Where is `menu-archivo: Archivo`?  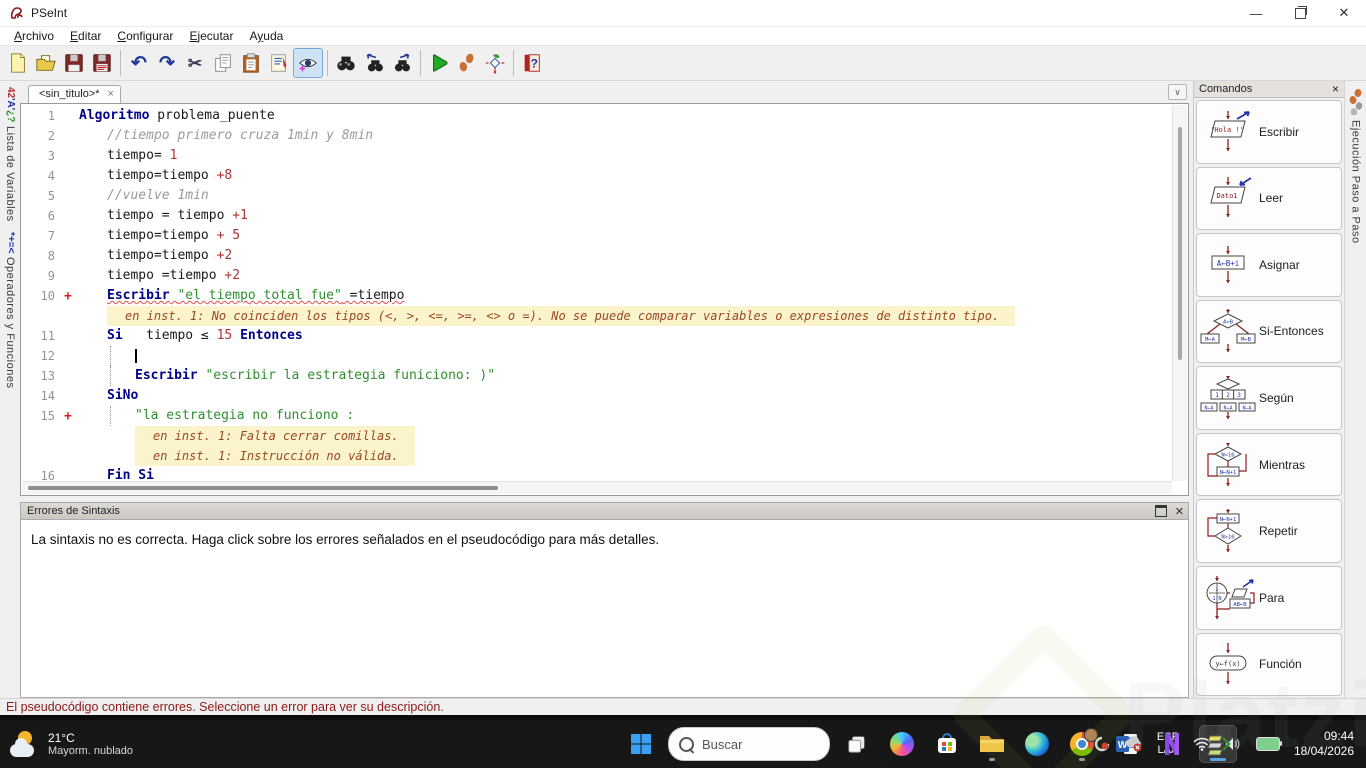 menu-archivo: Archivo is located at coordinates (34, 36).